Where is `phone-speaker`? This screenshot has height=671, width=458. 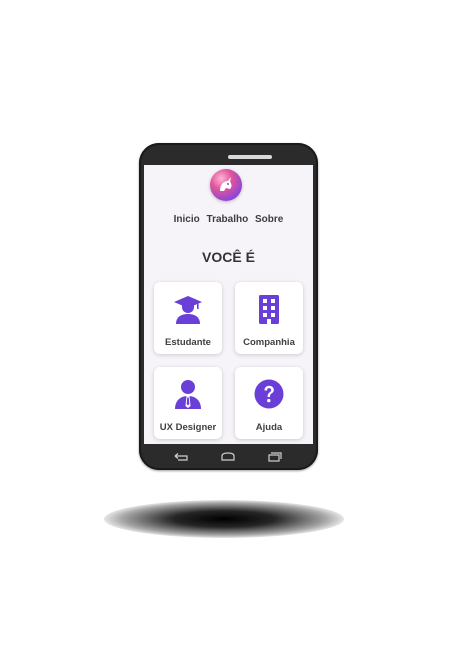
phone-speaker is located at coordinates (250, 157).